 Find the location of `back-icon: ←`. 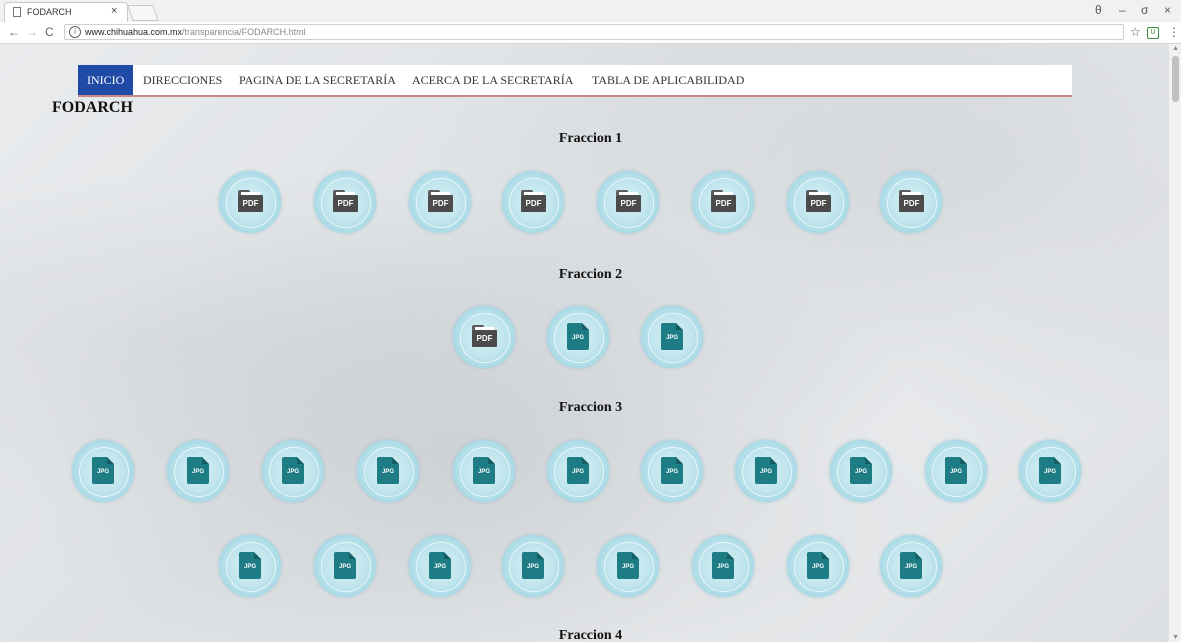

back-icon: ← is located at coordinates (14, 32).